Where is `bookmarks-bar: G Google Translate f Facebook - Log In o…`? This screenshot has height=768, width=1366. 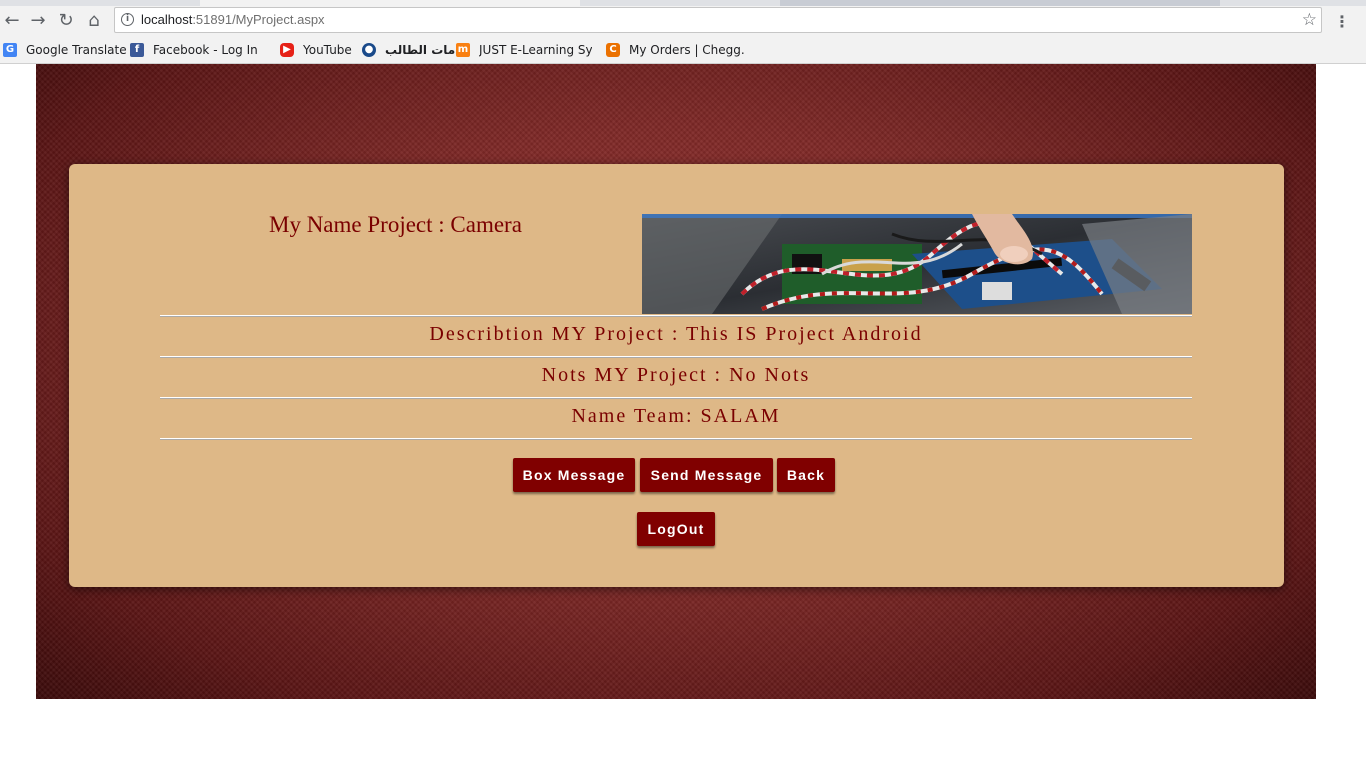
bookmarks-bar: G Google Translate f Facebook - Log In o… is located at coordinates (683, 50).